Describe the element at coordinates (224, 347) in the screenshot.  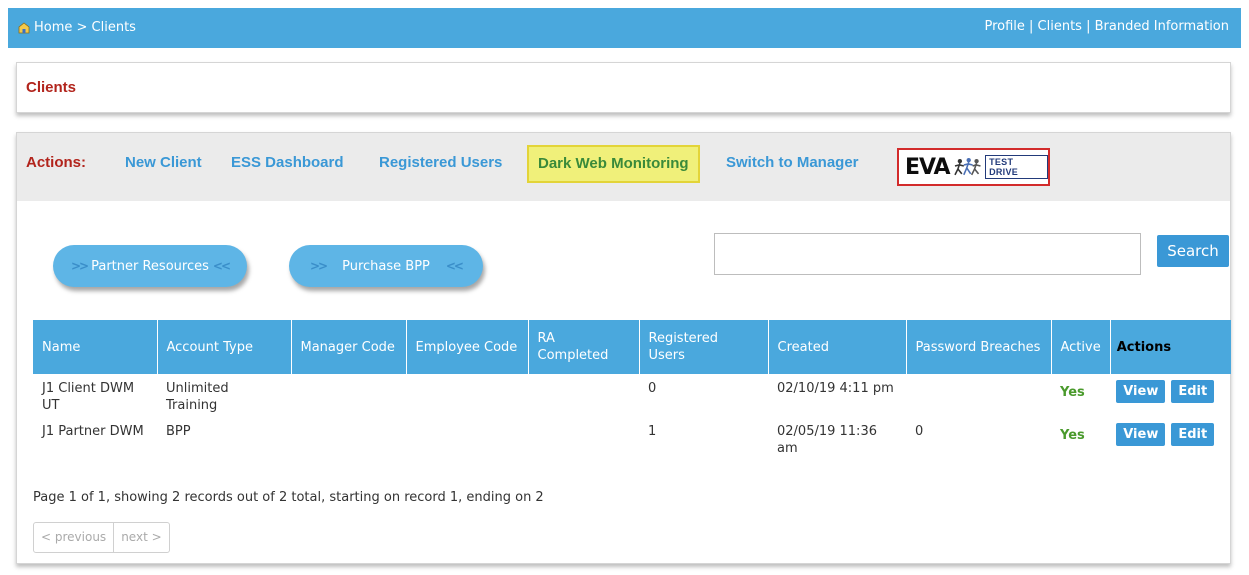
I see `header-account-type: Account Type` at that location.